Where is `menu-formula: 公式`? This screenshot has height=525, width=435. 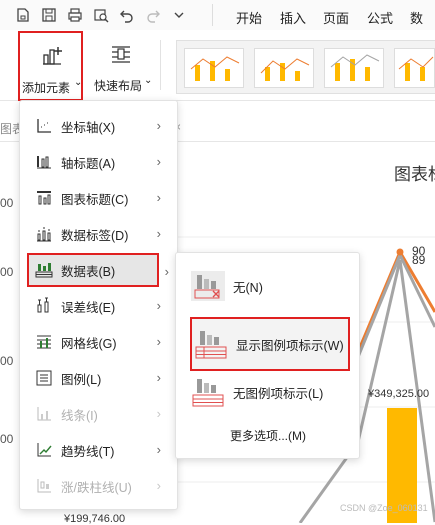
menu-formula: 公式 is located at coordinates (380, 17).